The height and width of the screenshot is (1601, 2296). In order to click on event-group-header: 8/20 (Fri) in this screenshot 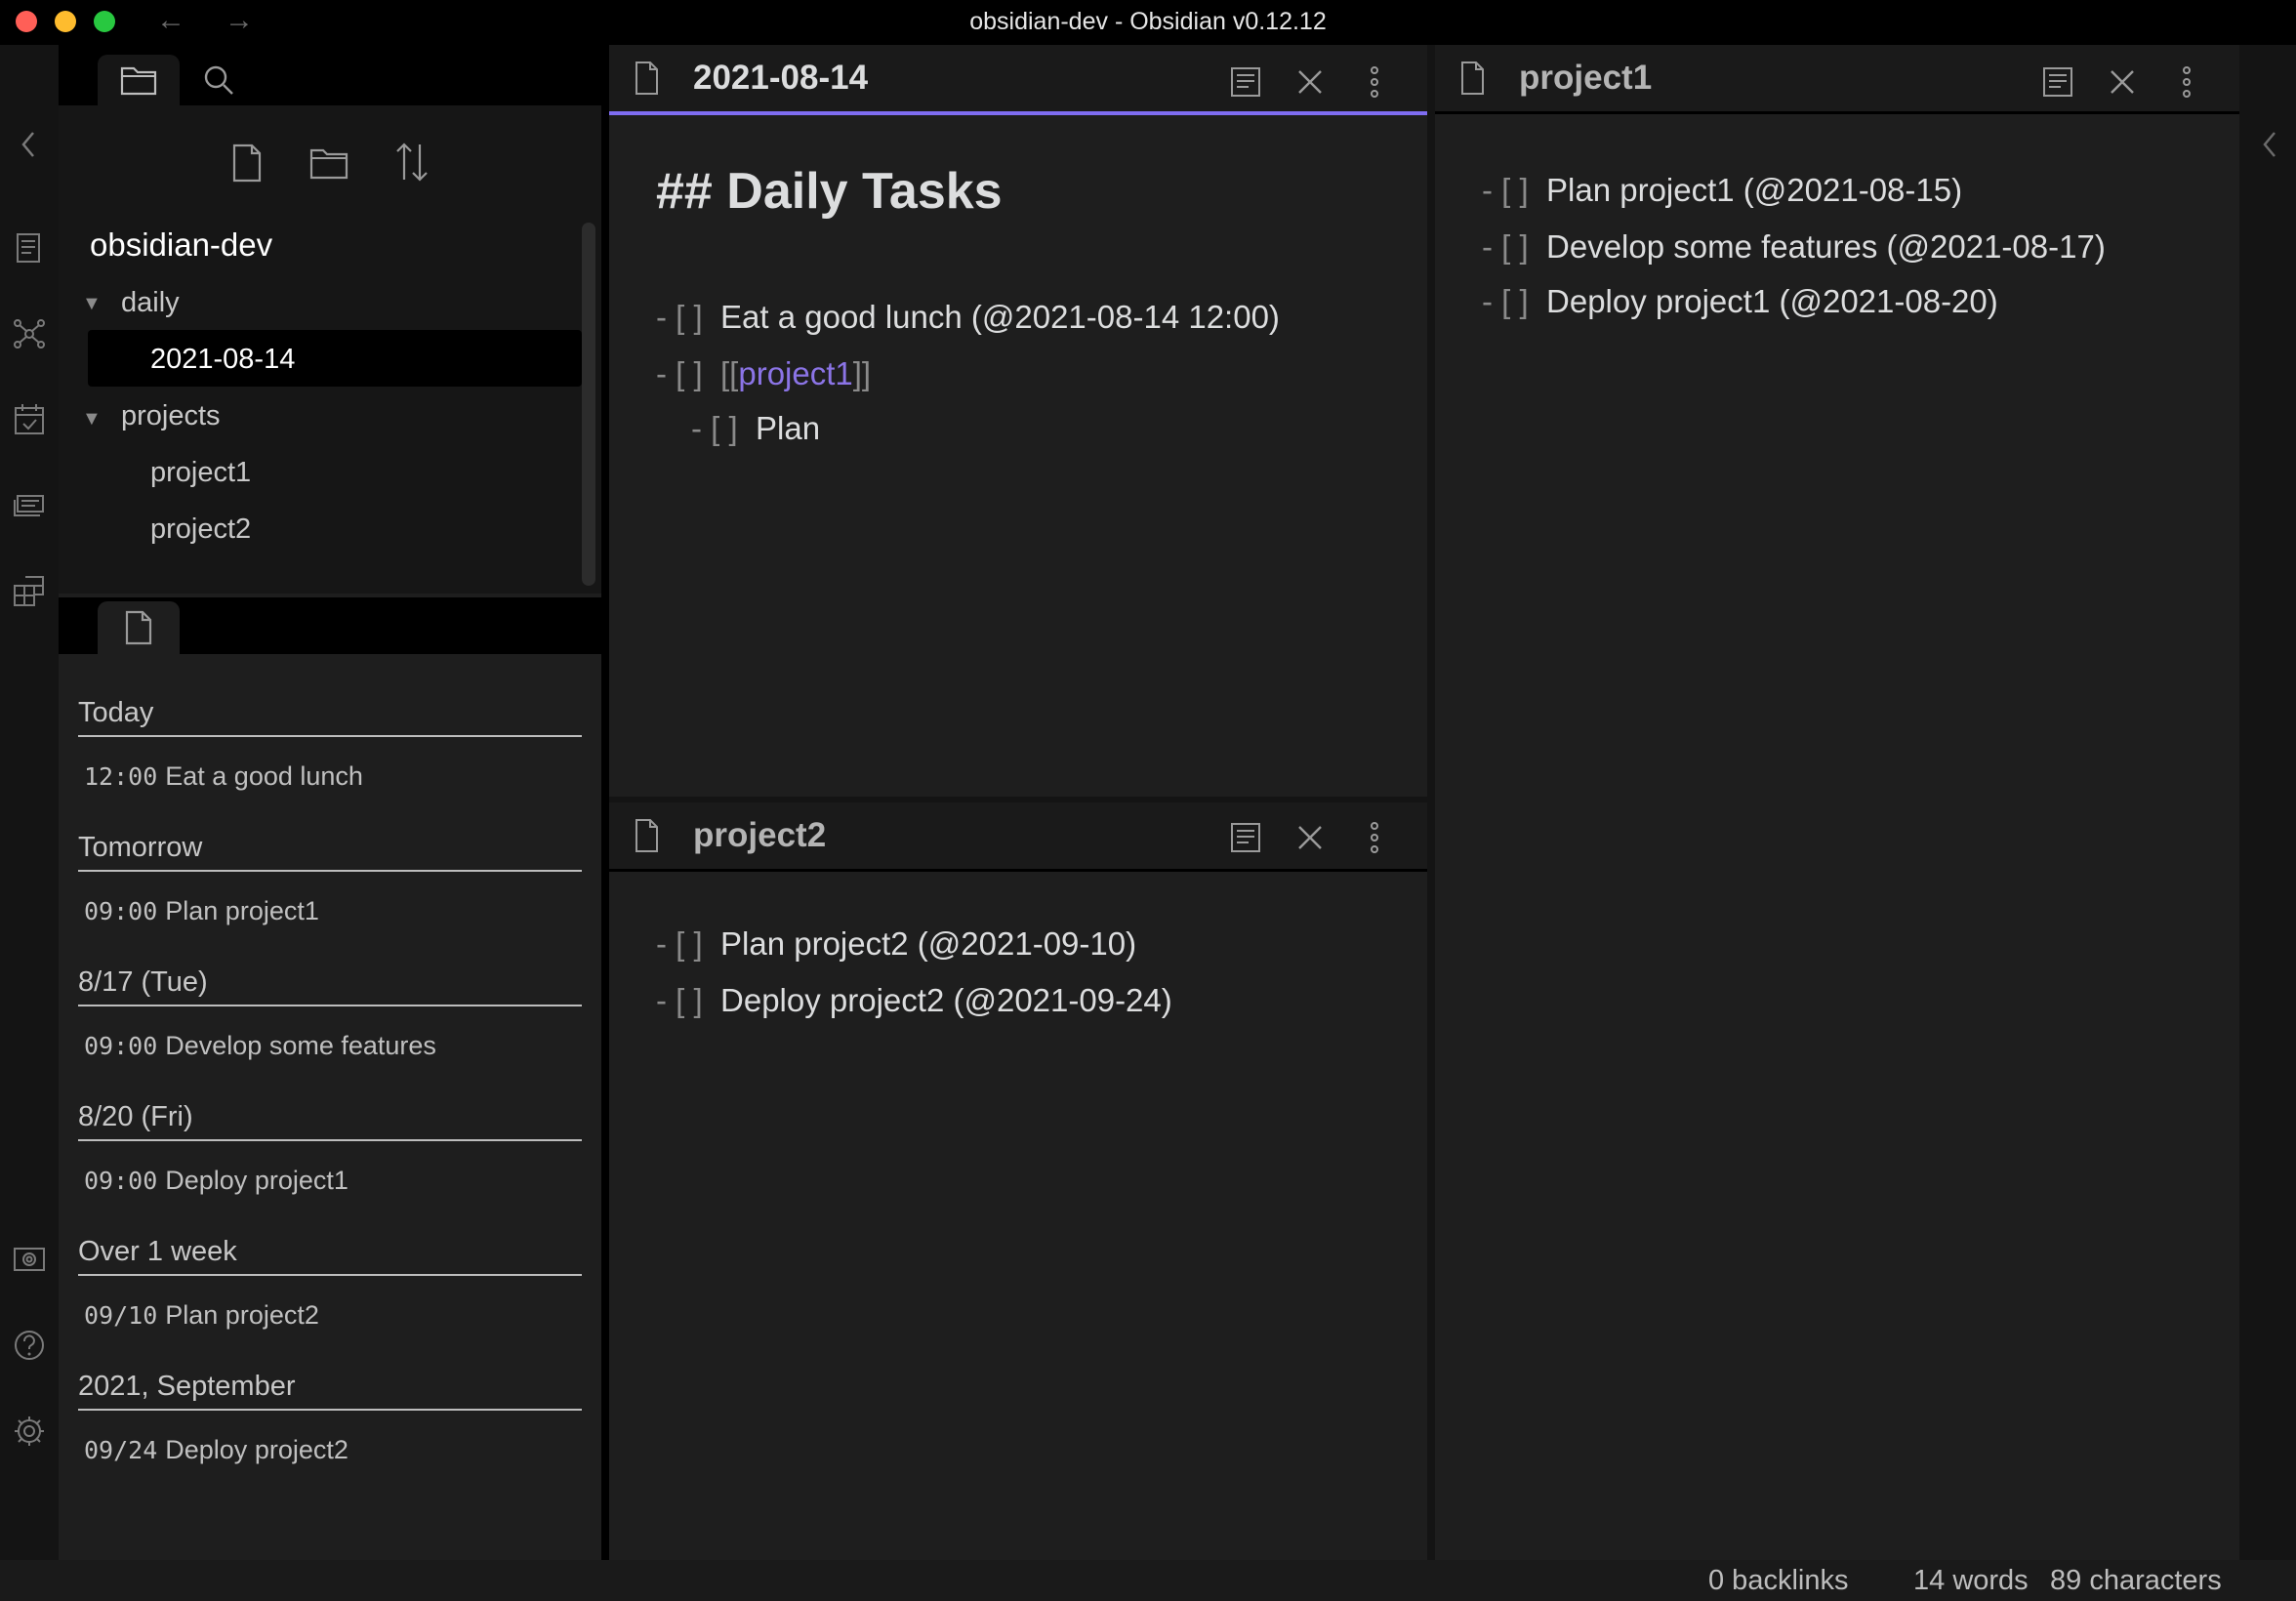, I will do `click(330, 1121)`.